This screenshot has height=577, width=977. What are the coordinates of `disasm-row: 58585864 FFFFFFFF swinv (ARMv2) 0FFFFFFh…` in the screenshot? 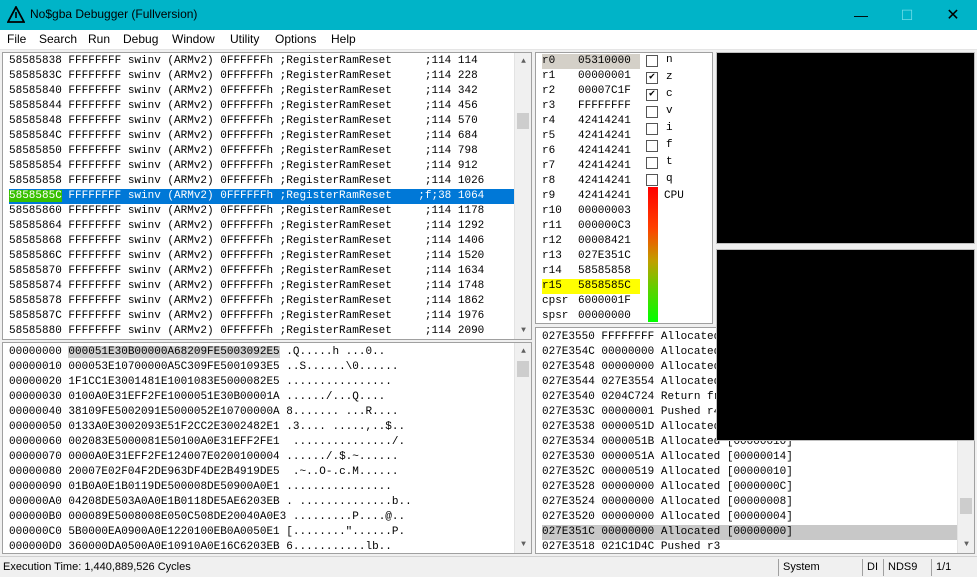 It's located at (262, 226).